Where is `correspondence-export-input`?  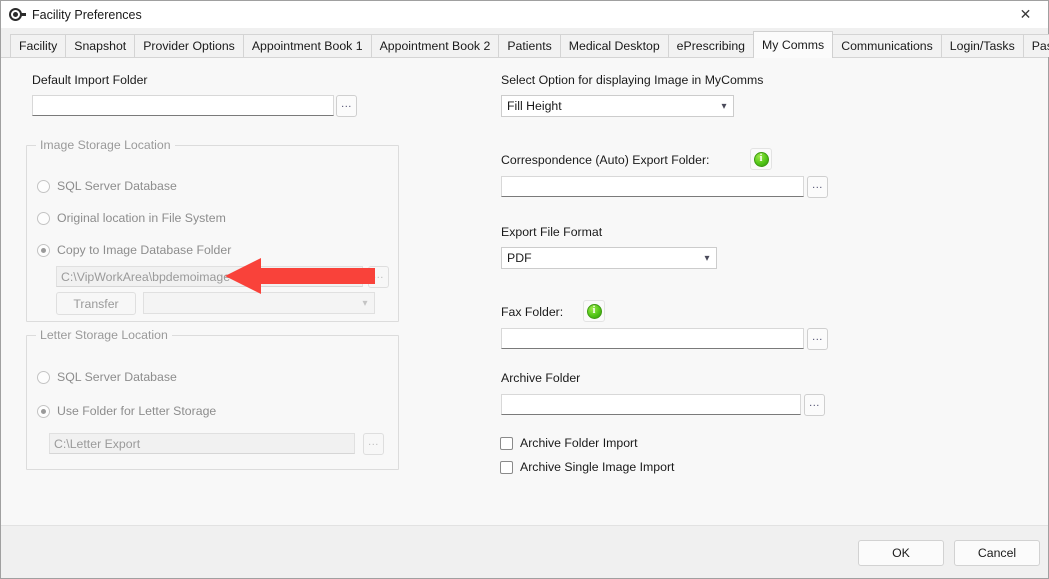 correspondence-export-input is located at coordinates (652, 186).